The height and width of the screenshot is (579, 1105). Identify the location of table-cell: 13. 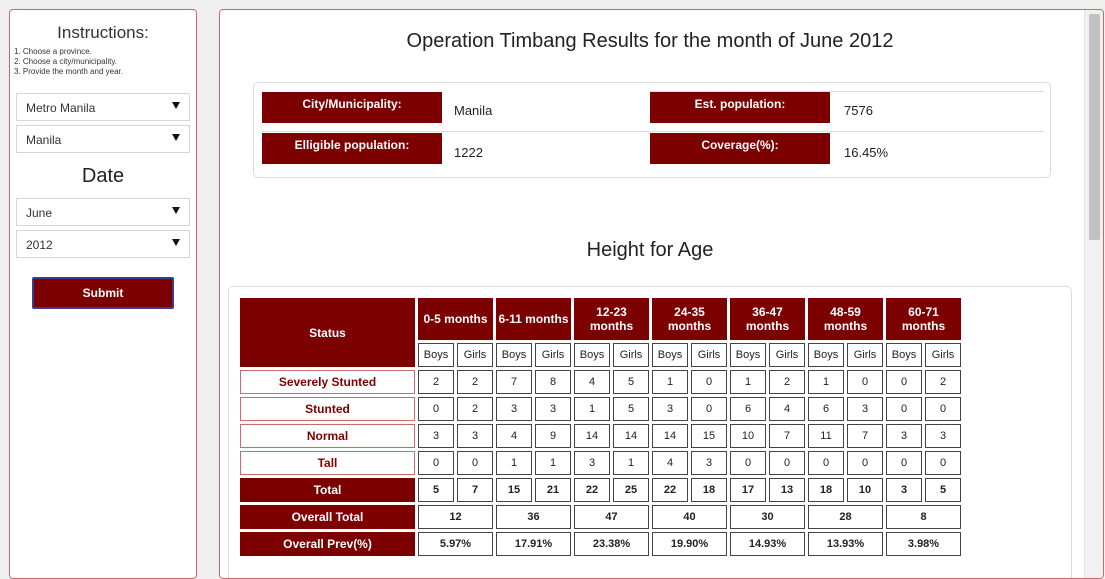
(787, 490).